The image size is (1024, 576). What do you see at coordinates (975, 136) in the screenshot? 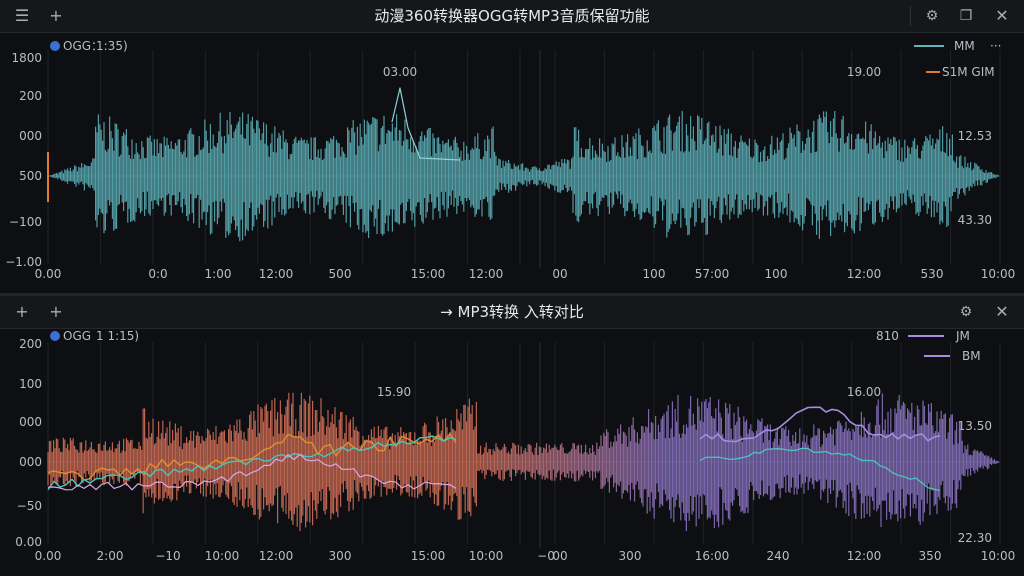
I see `y-tick-label-right: 12.53` at bounding box center [975, 136].